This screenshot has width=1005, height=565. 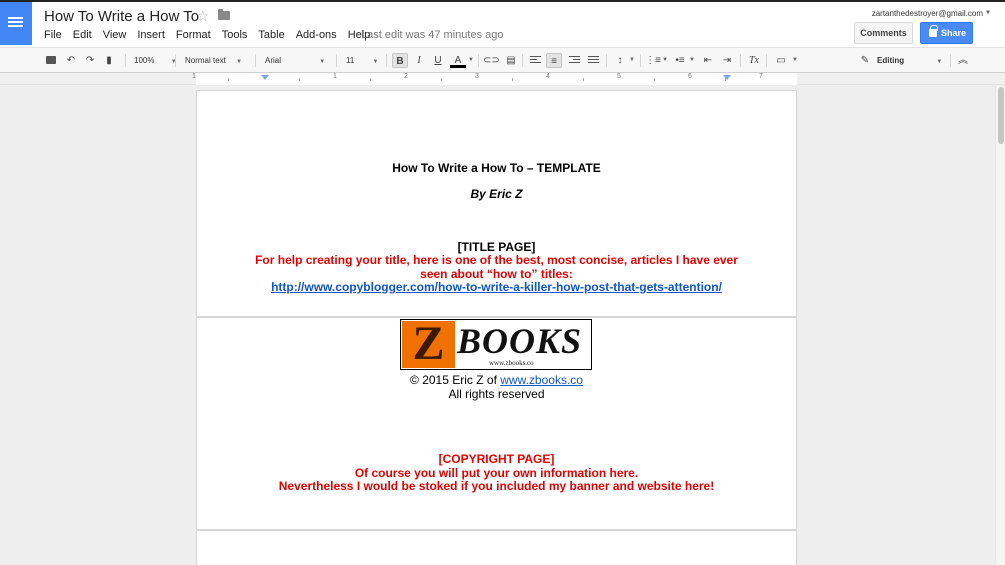 What do you see at coordinates (1001, 115) in the screenshot?
I see `scrollbar-thumb` at bounding box center [1001, 115].